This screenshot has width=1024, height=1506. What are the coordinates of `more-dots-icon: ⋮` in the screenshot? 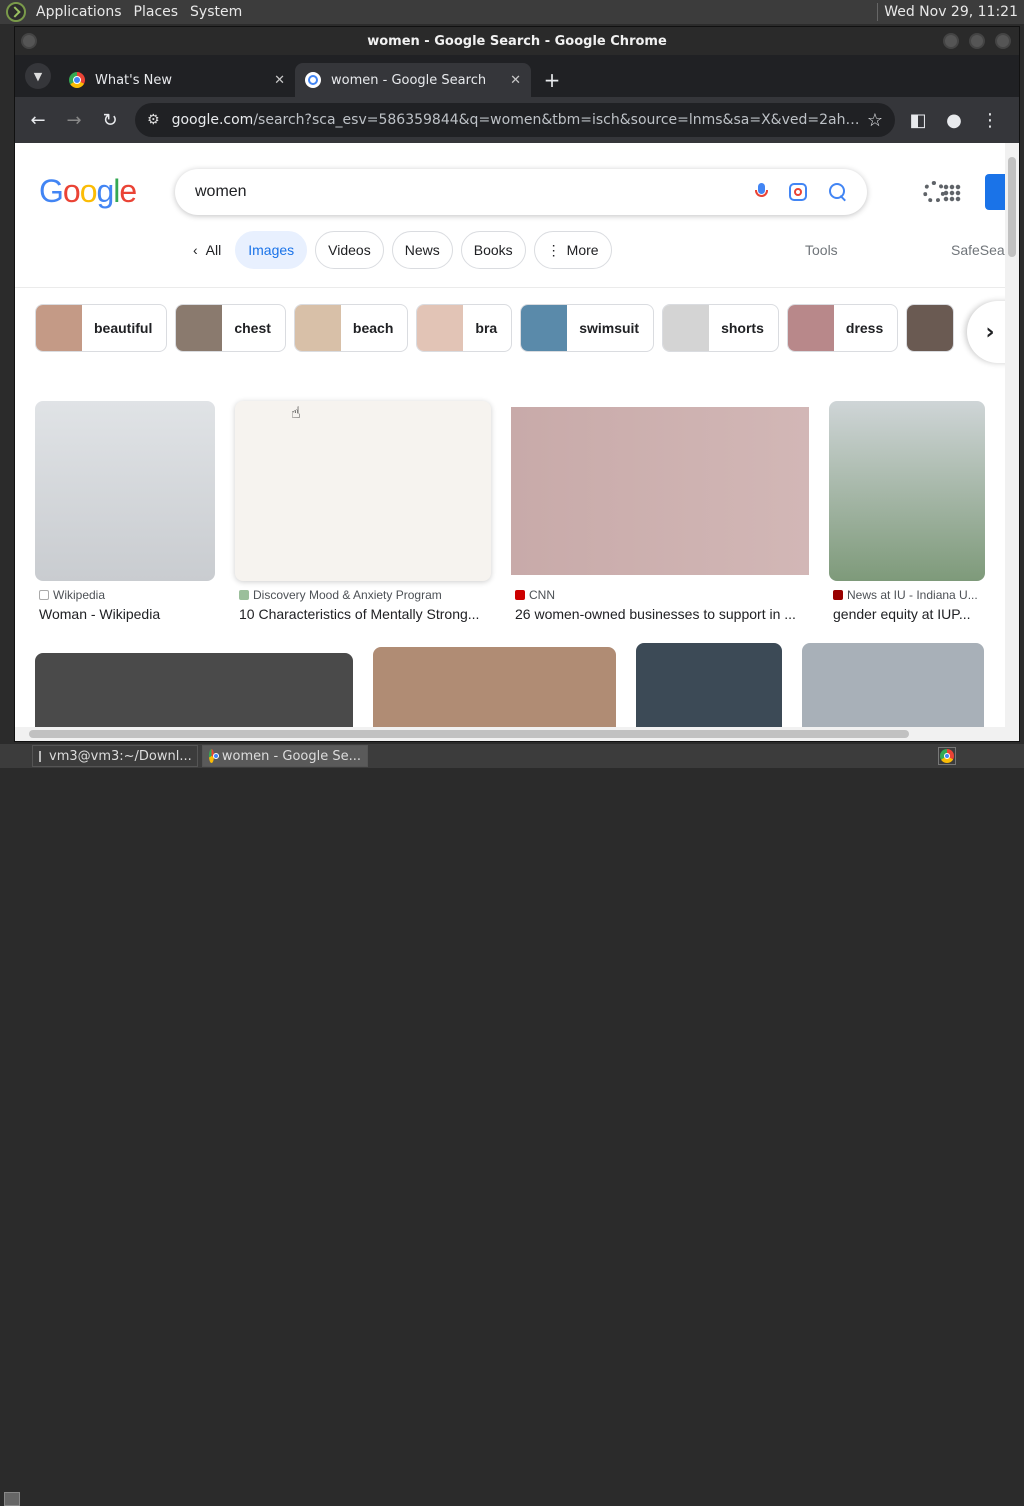 It's located at (553, 249).